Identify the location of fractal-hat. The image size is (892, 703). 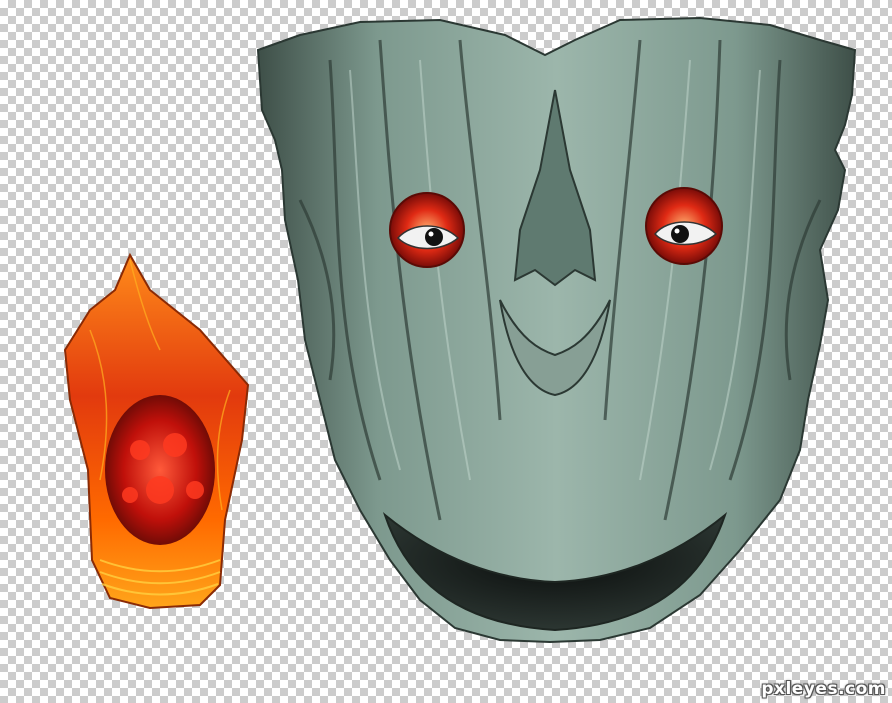
(156, 431).